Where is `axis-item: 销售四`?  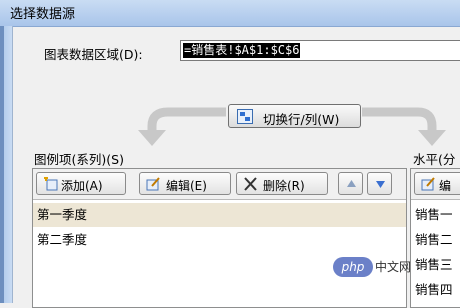 axis-item: 销售四 is located at coordinates (435, 290).